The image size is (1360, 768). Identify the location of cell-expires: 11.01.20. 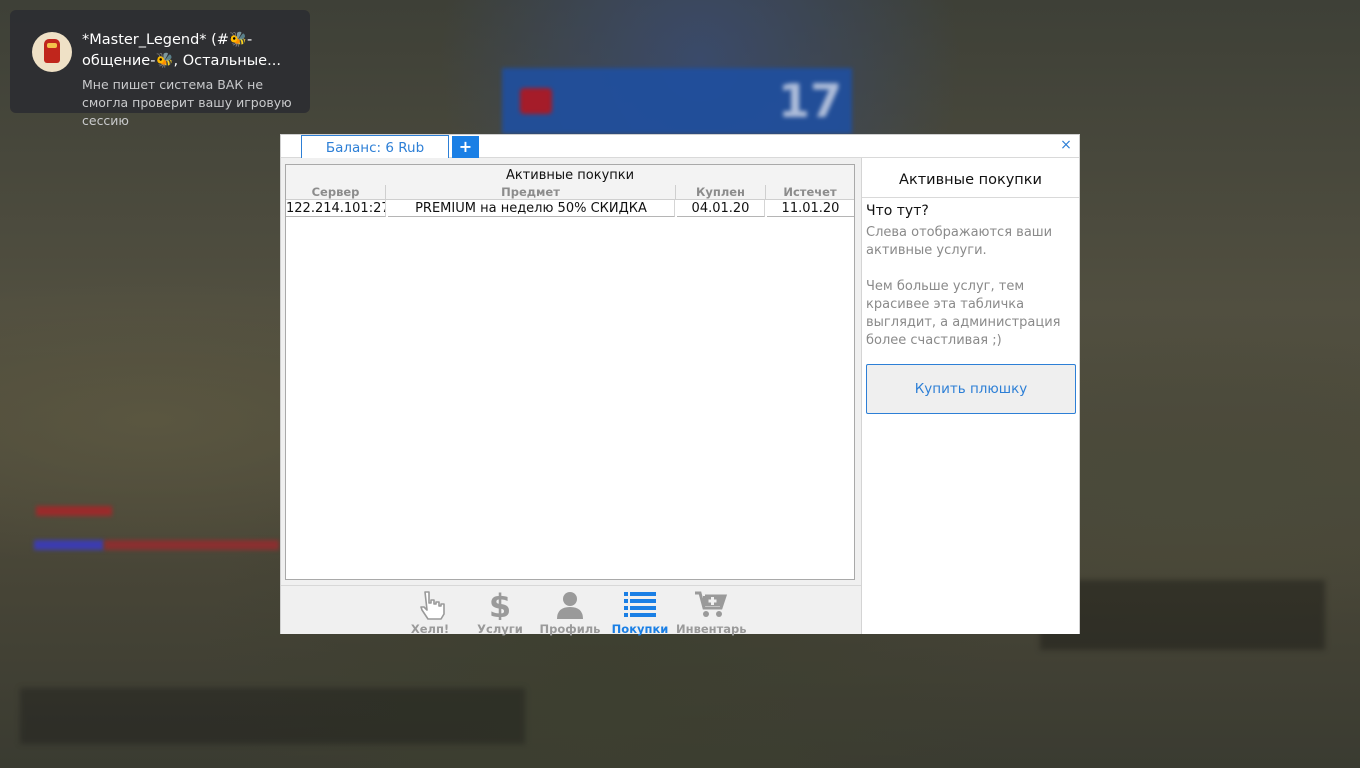
(810, 208).